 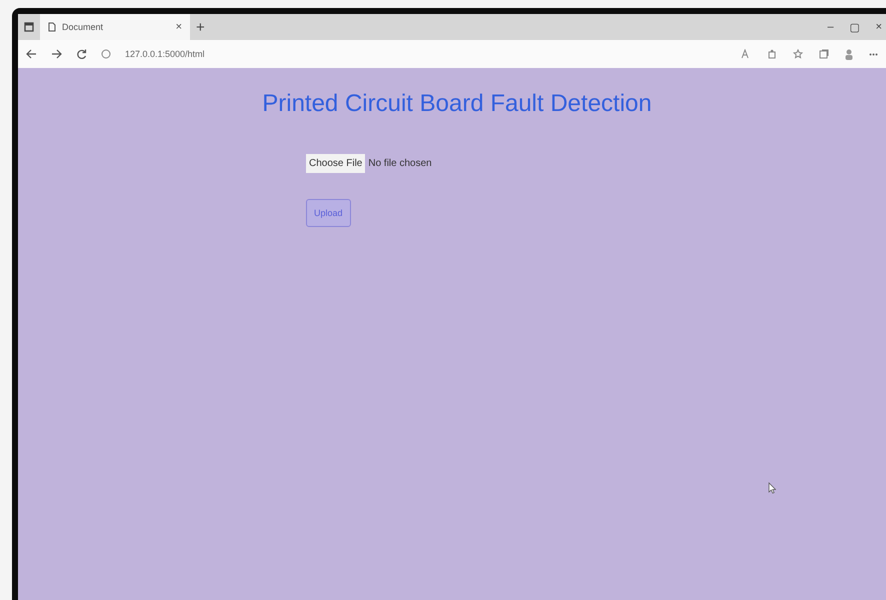 What do you see at coordinates (798, 54) in the screenshot?
I see `star-icon` at bounding box center [798, 54].